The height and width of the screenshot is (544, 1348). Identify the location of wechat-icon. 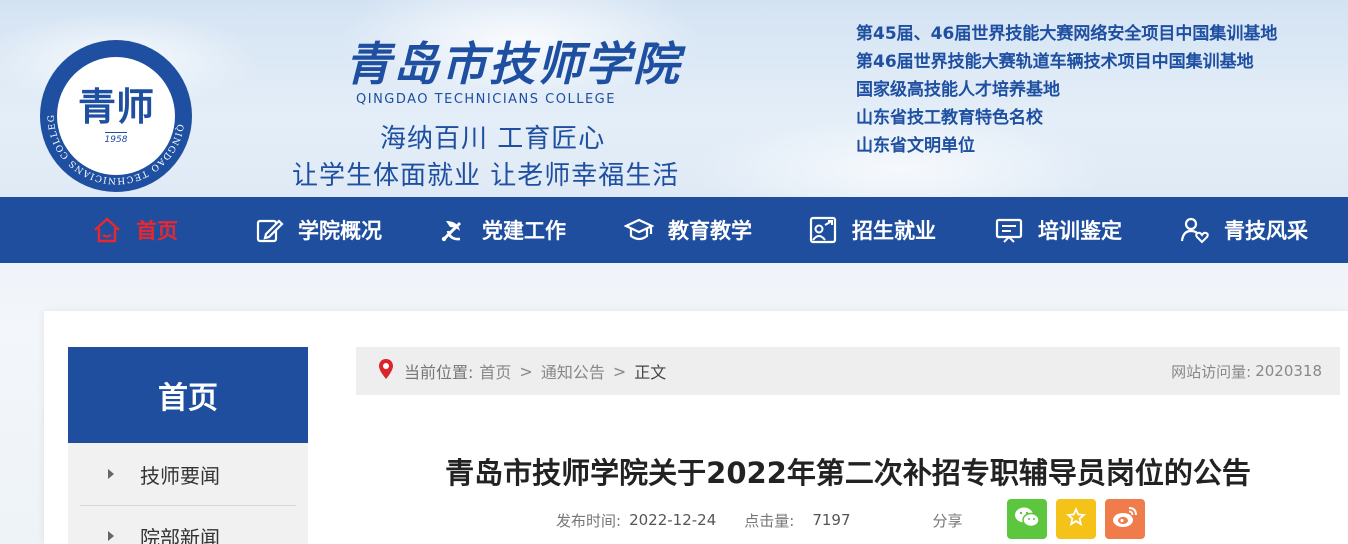
(1027, 519).